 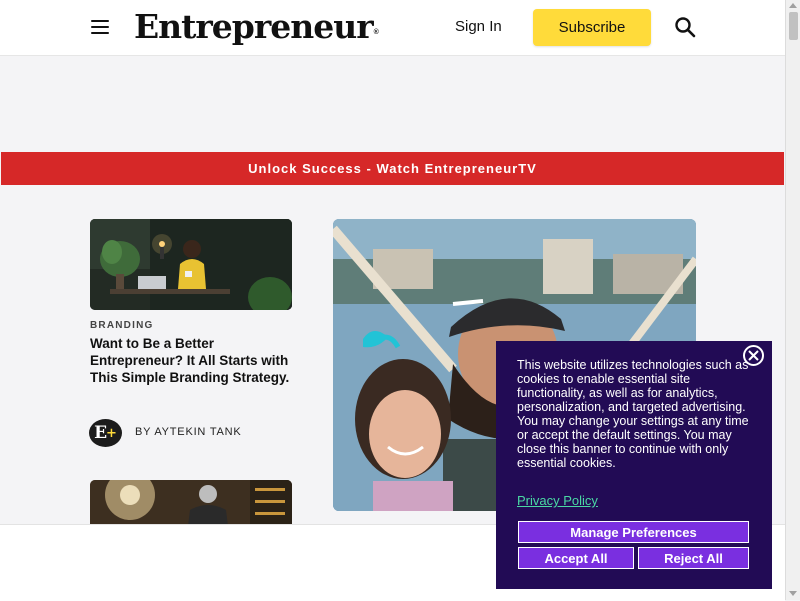 What do you see at coordinates (693, 558) in the screenshot?
I see `reject-all-button: Reject All` at bounding box center [693, 558].